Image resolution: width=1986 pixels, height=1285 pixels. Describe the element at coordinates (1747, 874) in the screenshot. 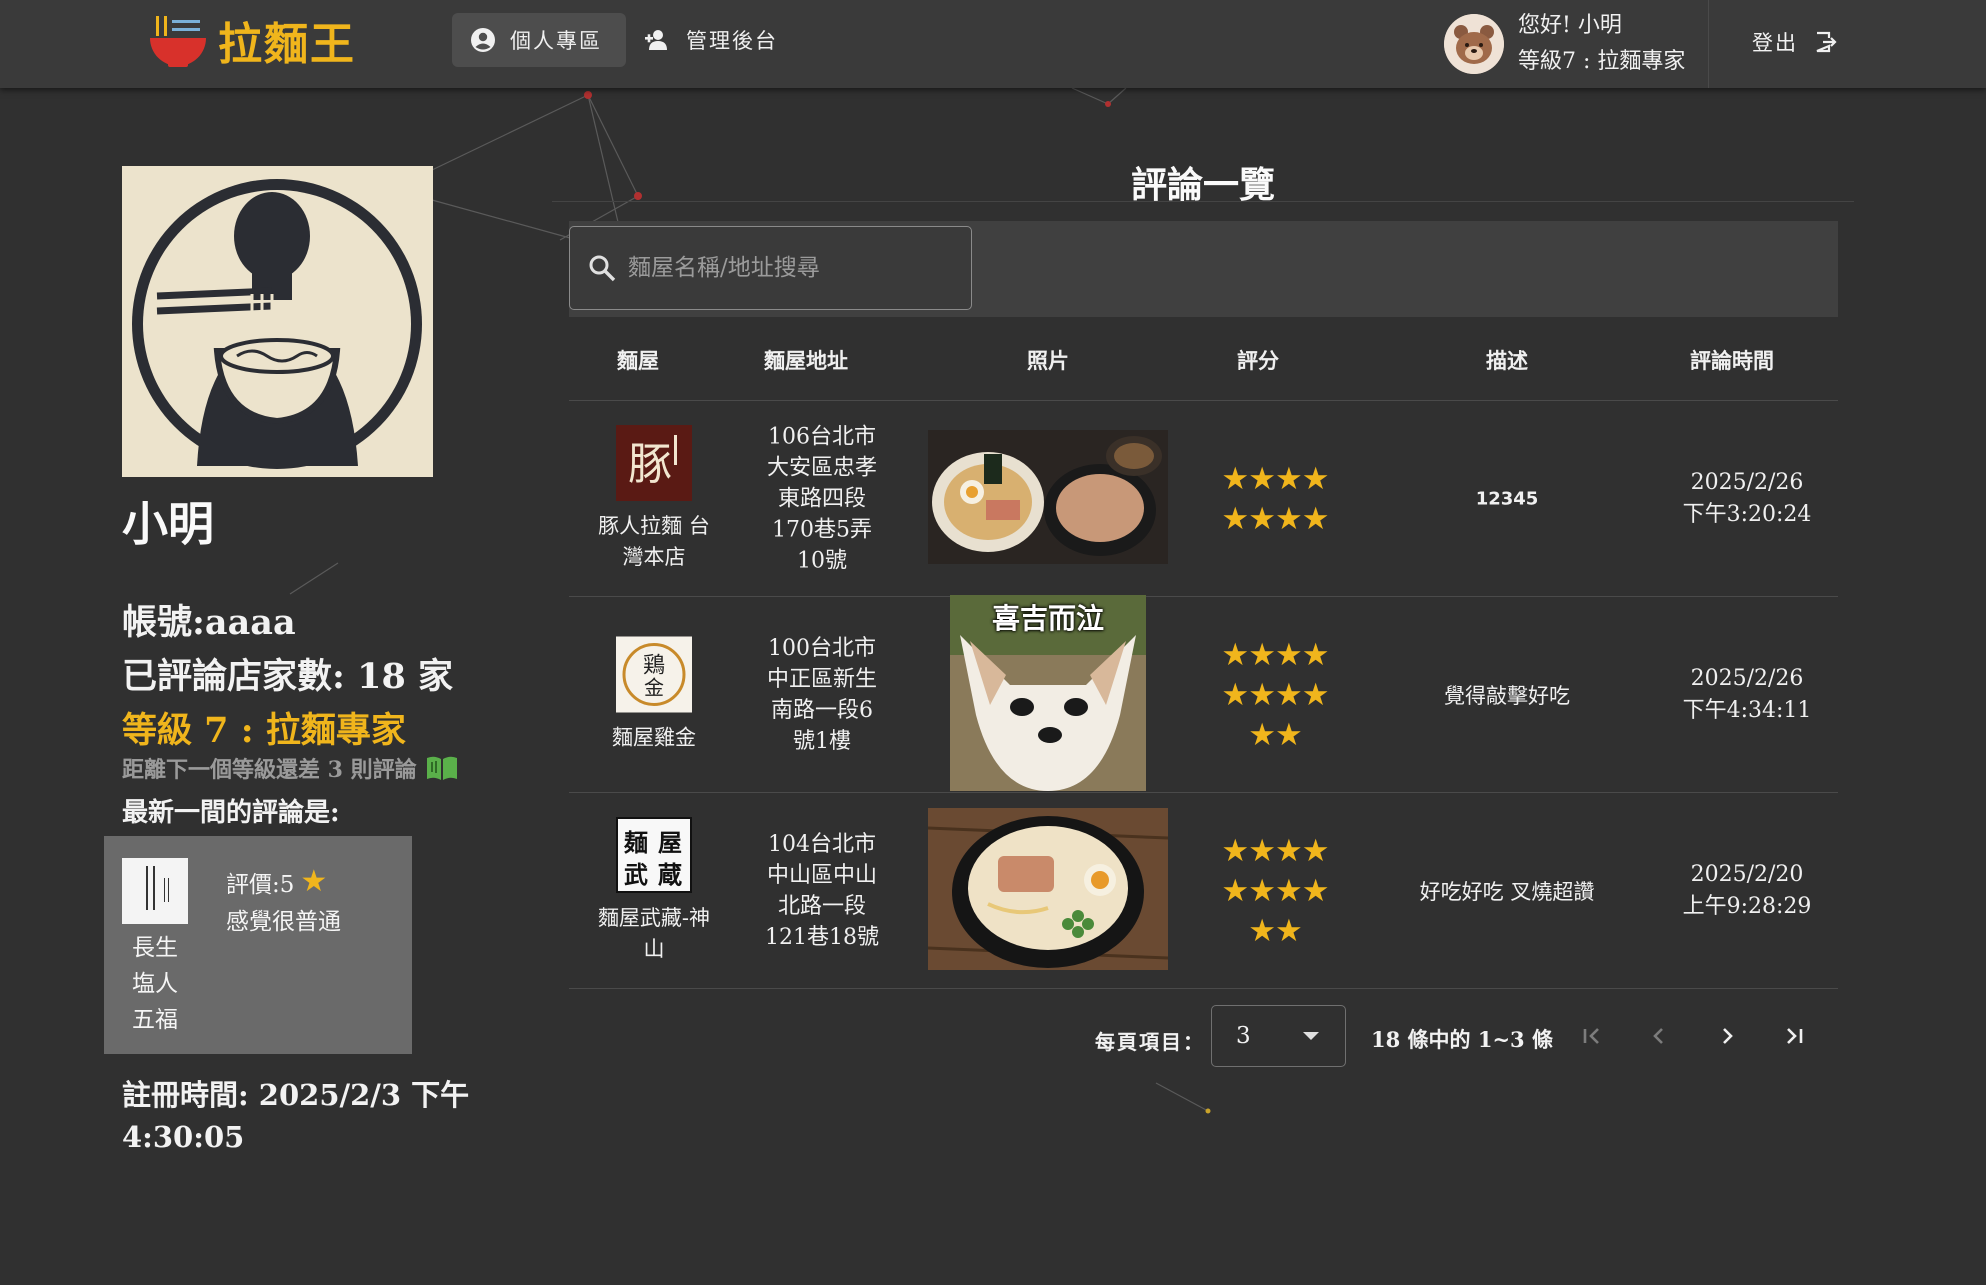

I see `review-date: 2025/2/20` at that location.